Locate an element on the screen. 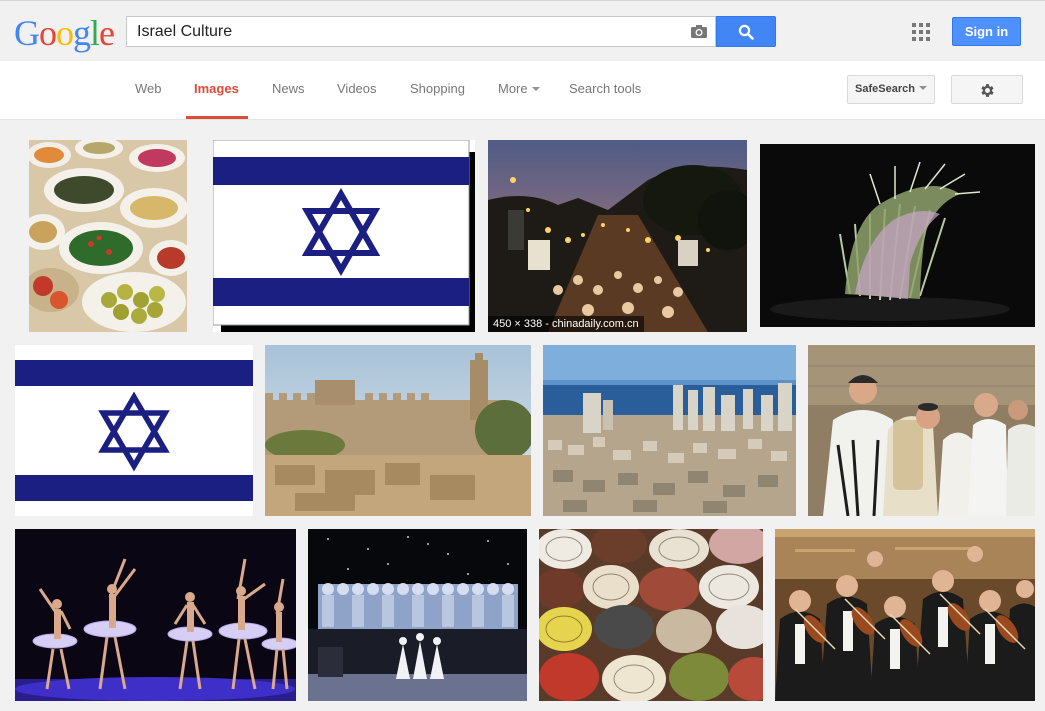  logo-letter: e is located at coordinates (107, 33).